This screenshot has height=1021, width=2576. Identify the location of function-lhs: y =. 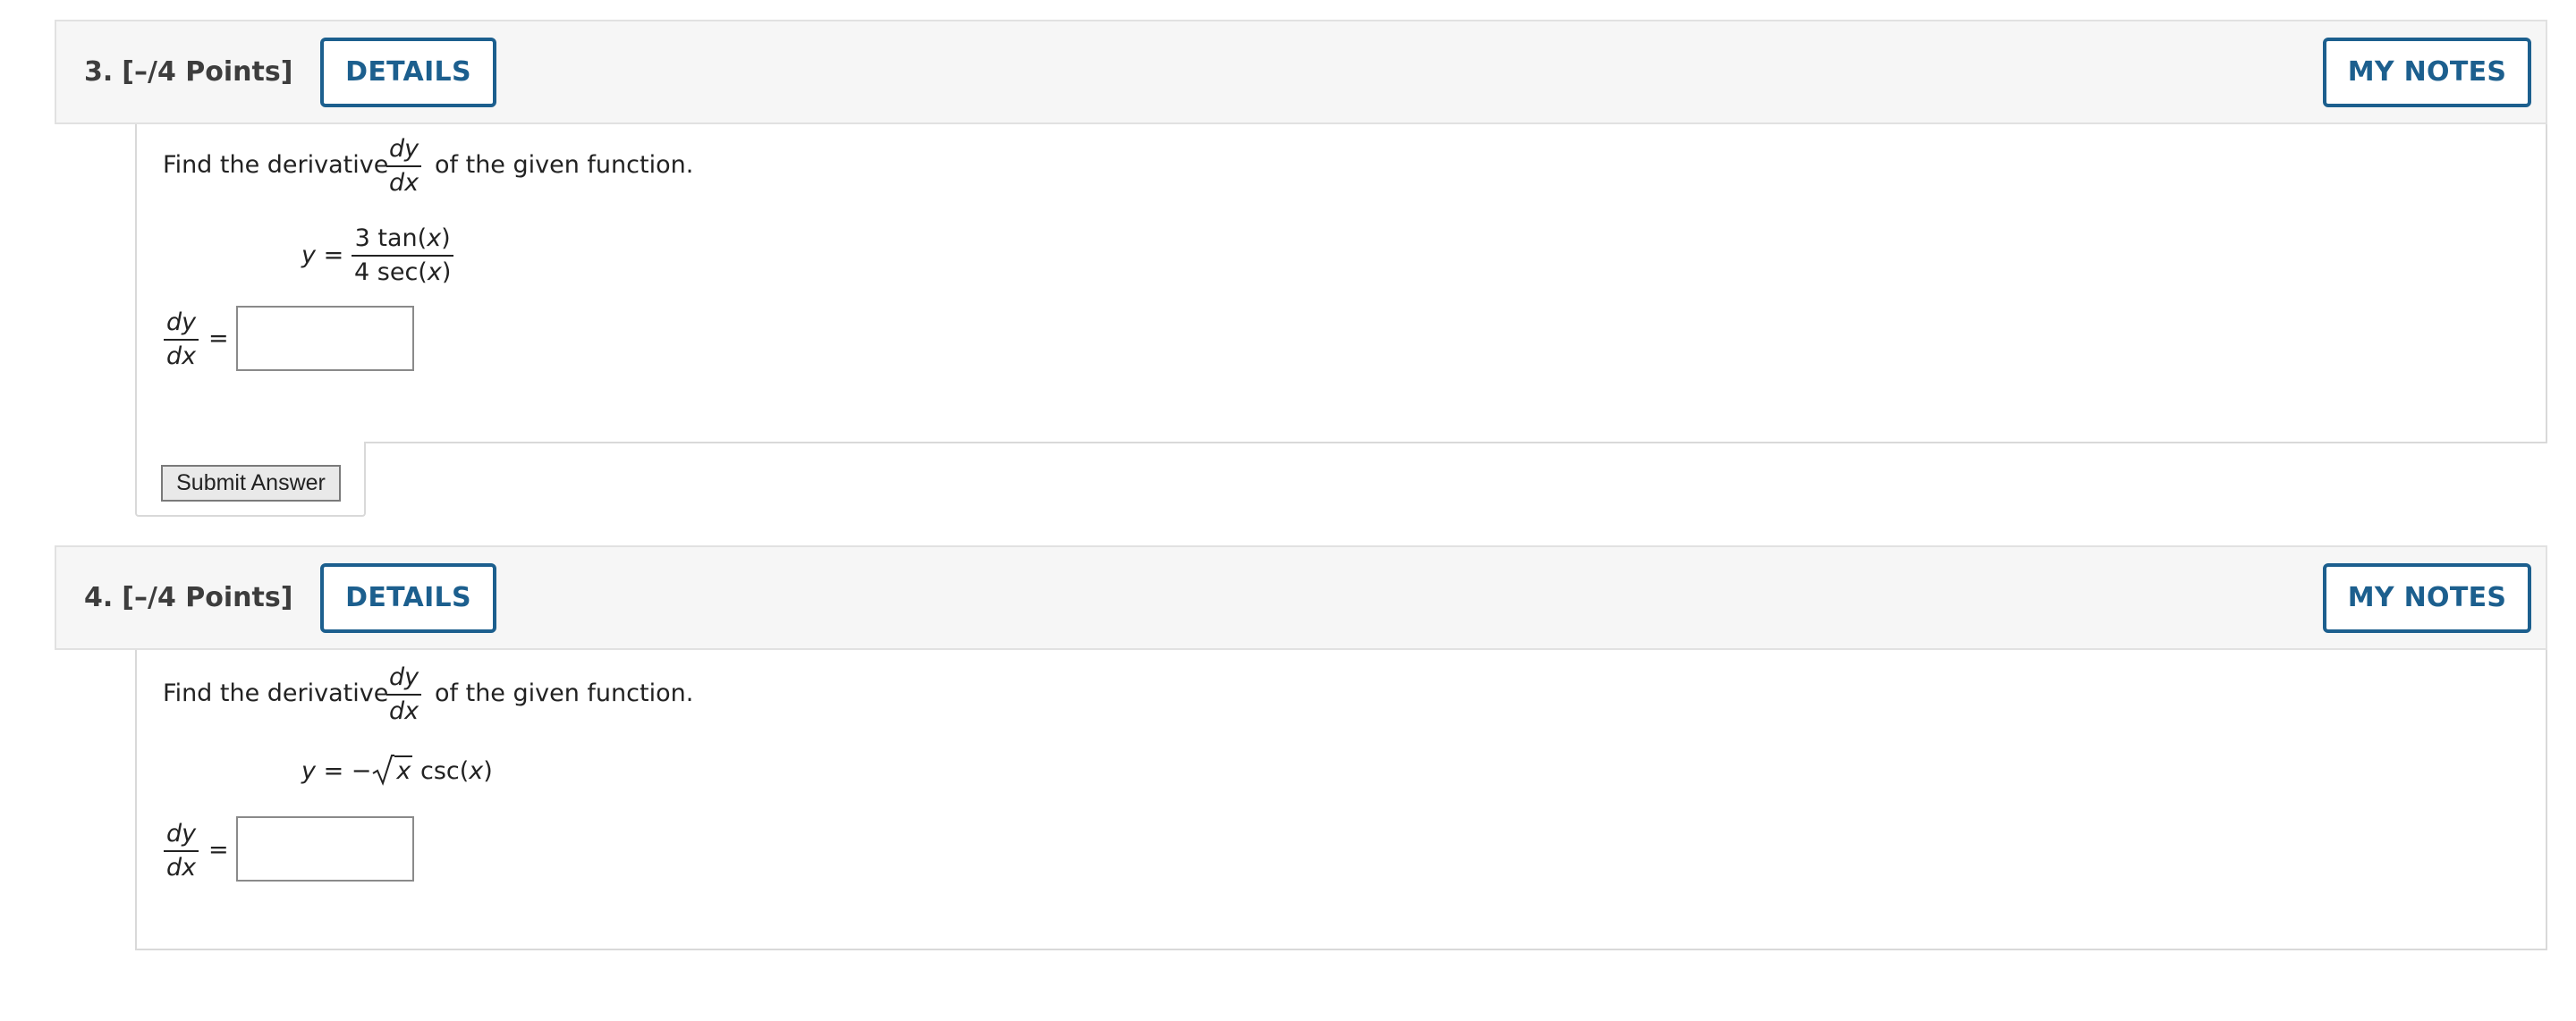
(322, 255).